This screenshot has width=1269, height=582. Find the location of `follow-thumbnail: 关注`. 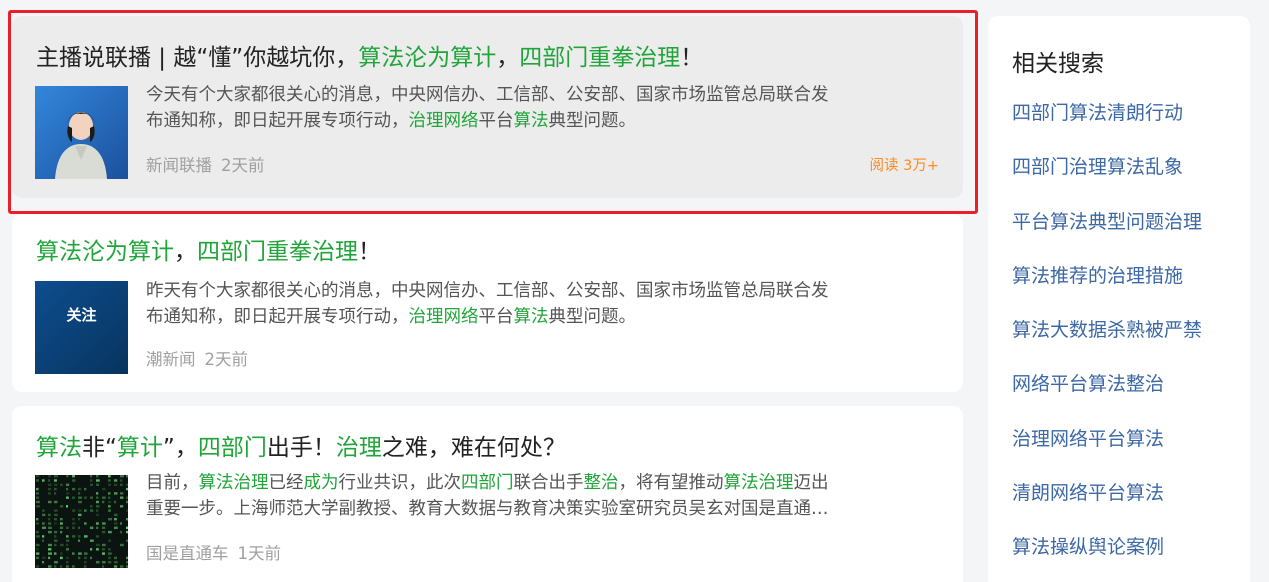

follow-thumbnail: 关注 is located at coordinates (81, 327).